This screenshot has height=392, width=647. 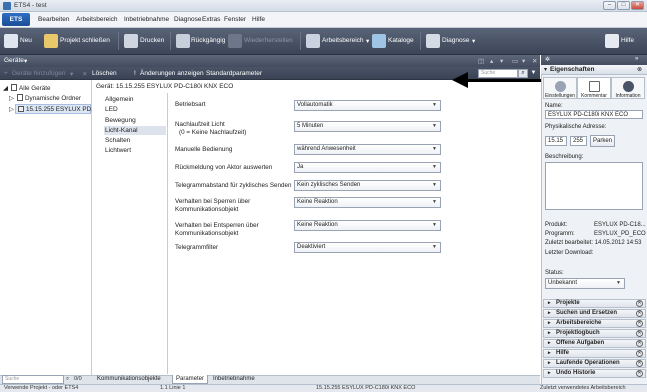 I want to click on properties-close-icon: ⊗, so click(x=639, y=69).